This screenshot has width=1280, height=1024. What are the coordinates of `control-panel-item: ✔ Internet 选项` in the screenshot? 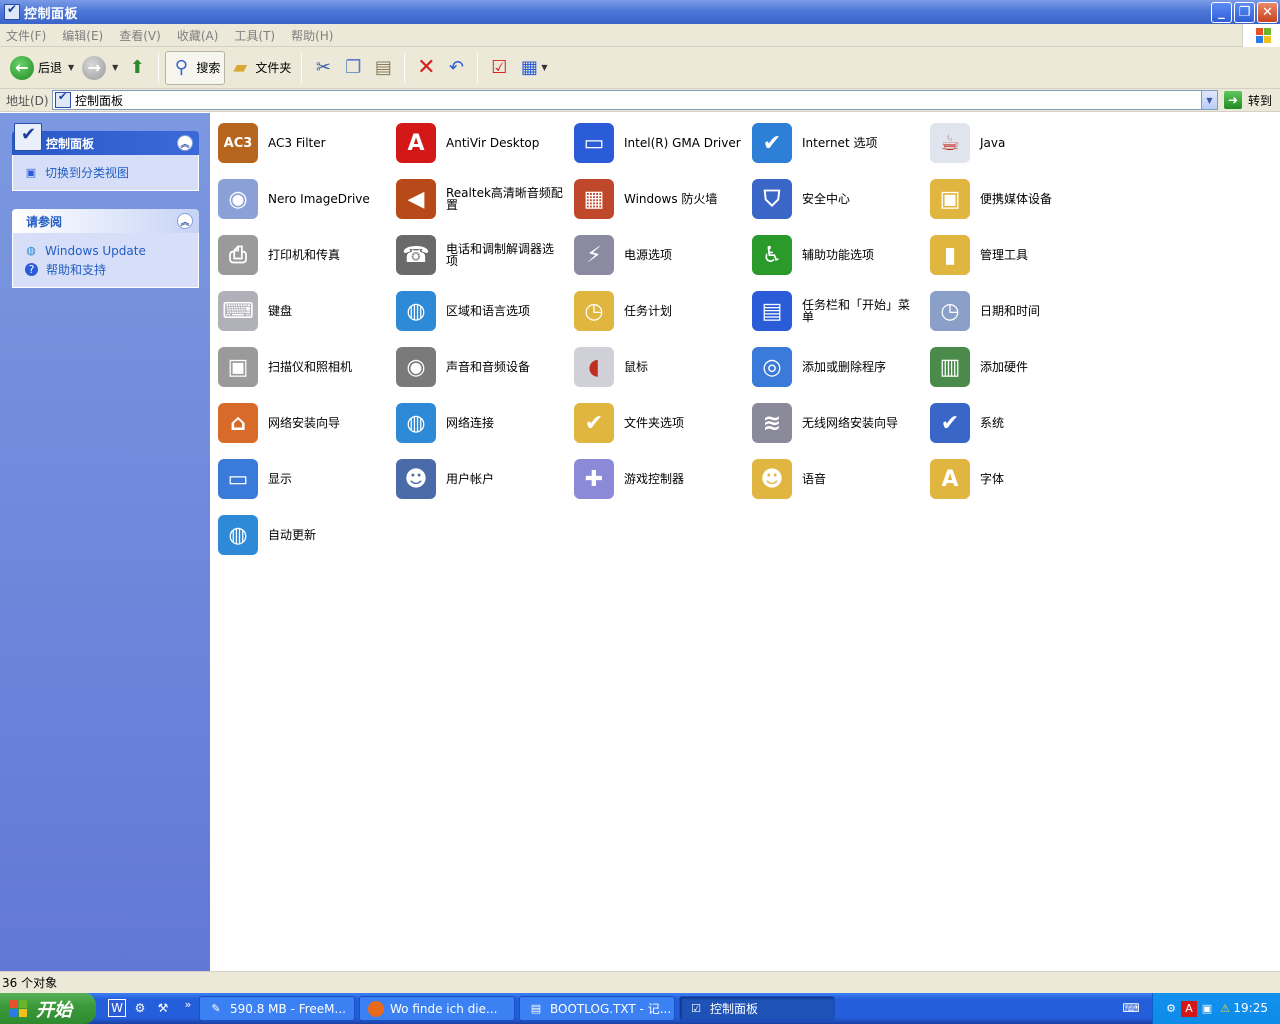 It's located at (837, 143).